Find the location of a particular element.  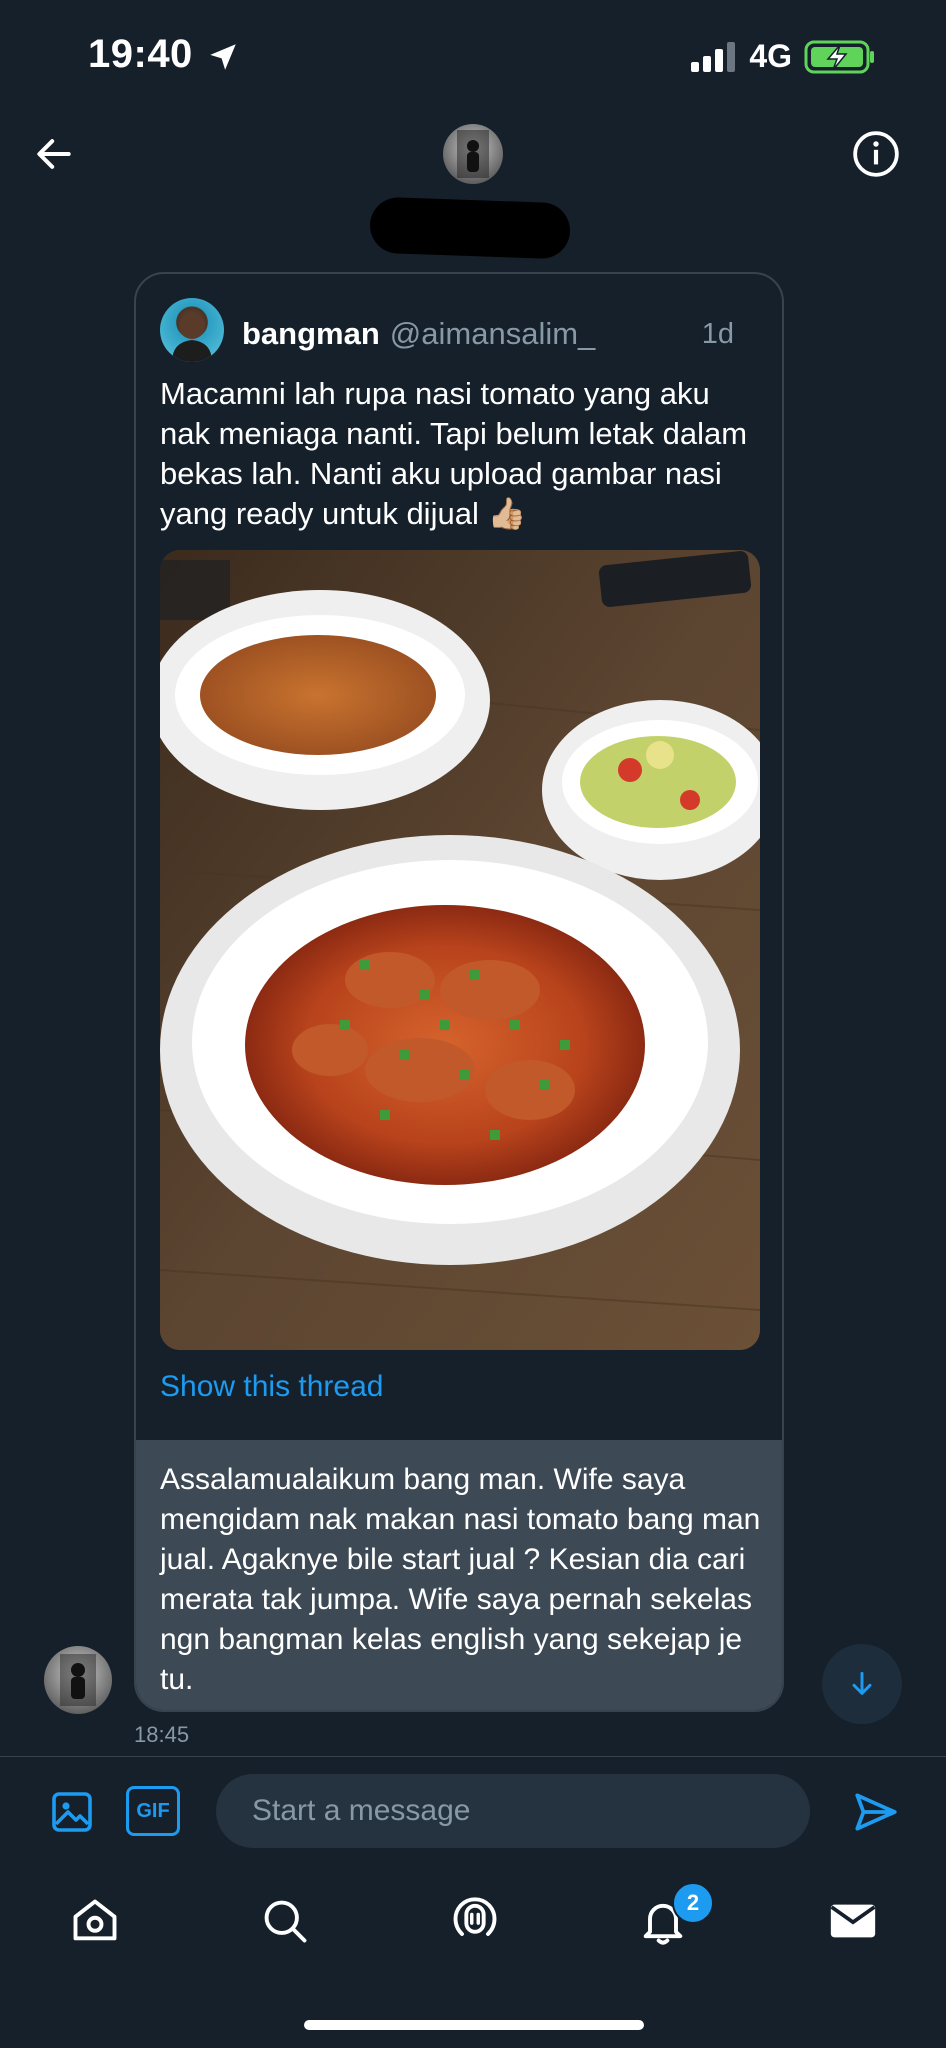

tweet-author: bangman @aimansalim_ is located at coordinates (418, 334).